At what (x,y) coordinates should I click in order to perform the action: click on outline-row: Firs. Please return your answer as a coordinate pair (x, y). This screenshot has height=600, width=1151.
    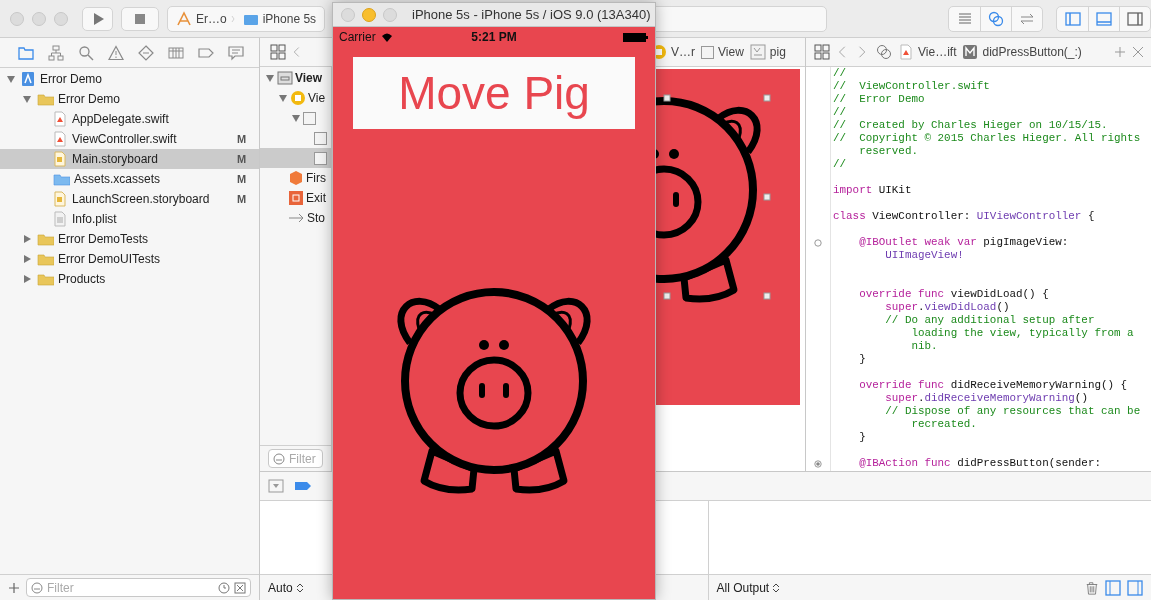
    Looking at the image, I should click on (295, 178).